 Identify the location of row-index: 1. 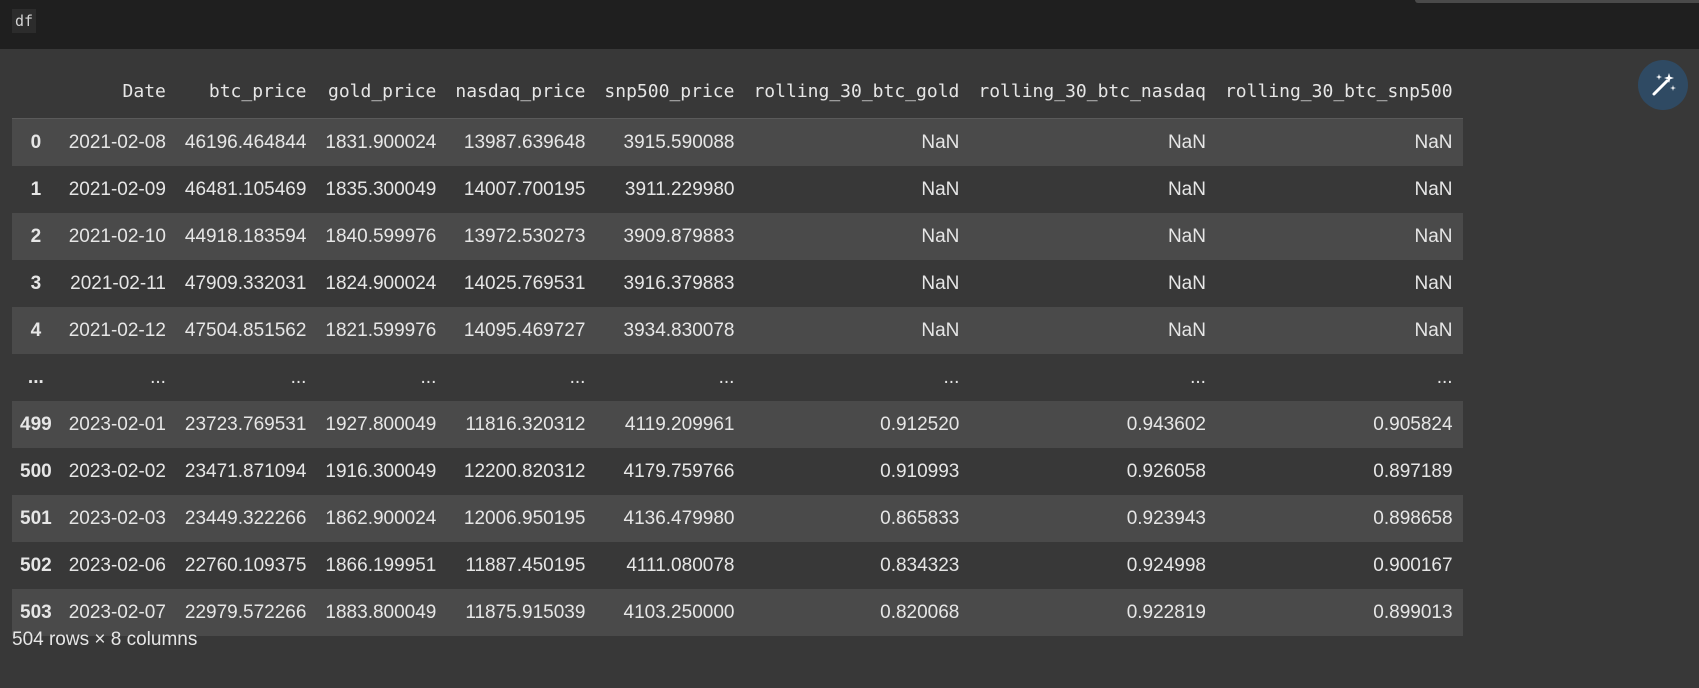
(36, 189).